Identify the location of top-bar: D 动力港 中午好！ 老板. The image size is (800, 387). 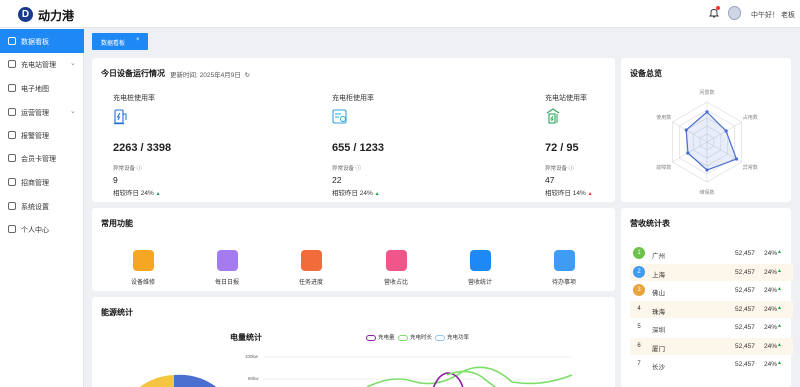
(400, 14).